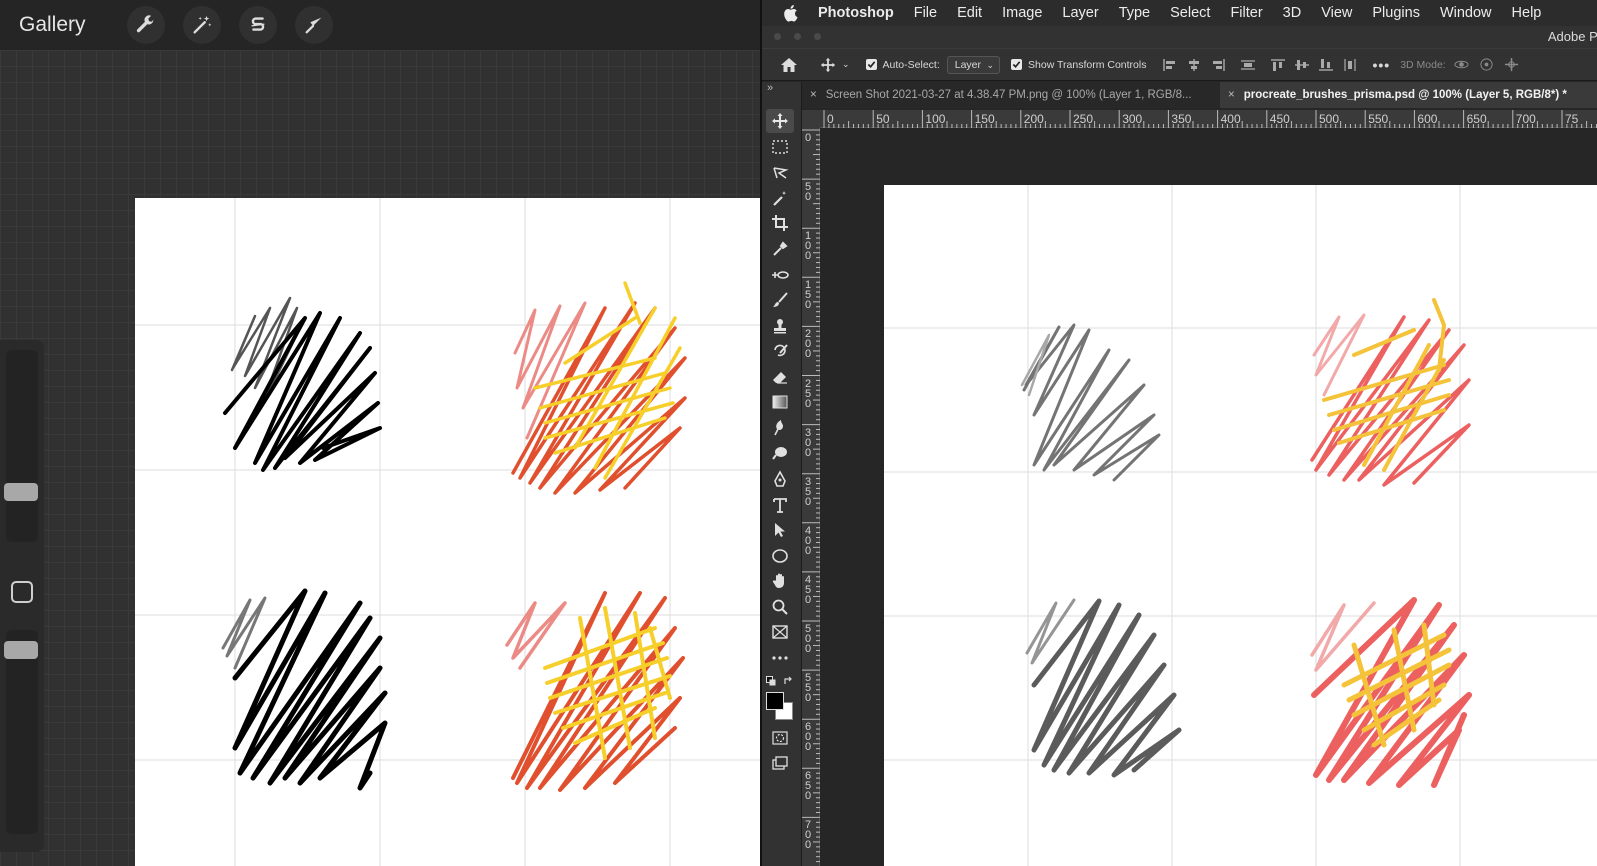  What do you see at coordinates (1461, 64) in the screenshot?
I see `3d-orbit-icon` at bounding box center [1461, 64].